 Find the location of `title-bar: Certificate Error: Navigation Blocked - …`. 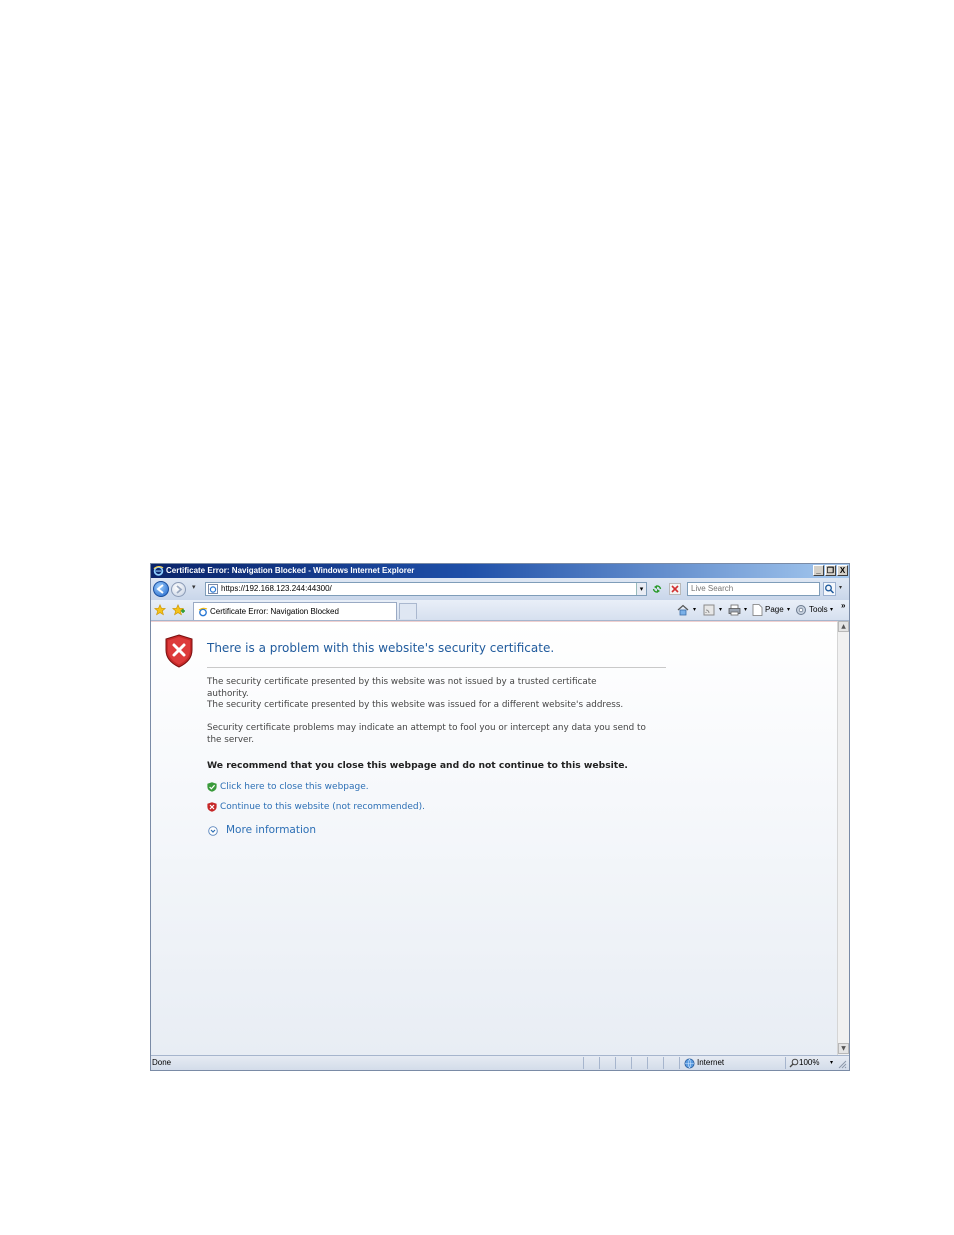

title-bar: Certificate Error: Navigation Blocked - … is located at coordinates (500, 571).